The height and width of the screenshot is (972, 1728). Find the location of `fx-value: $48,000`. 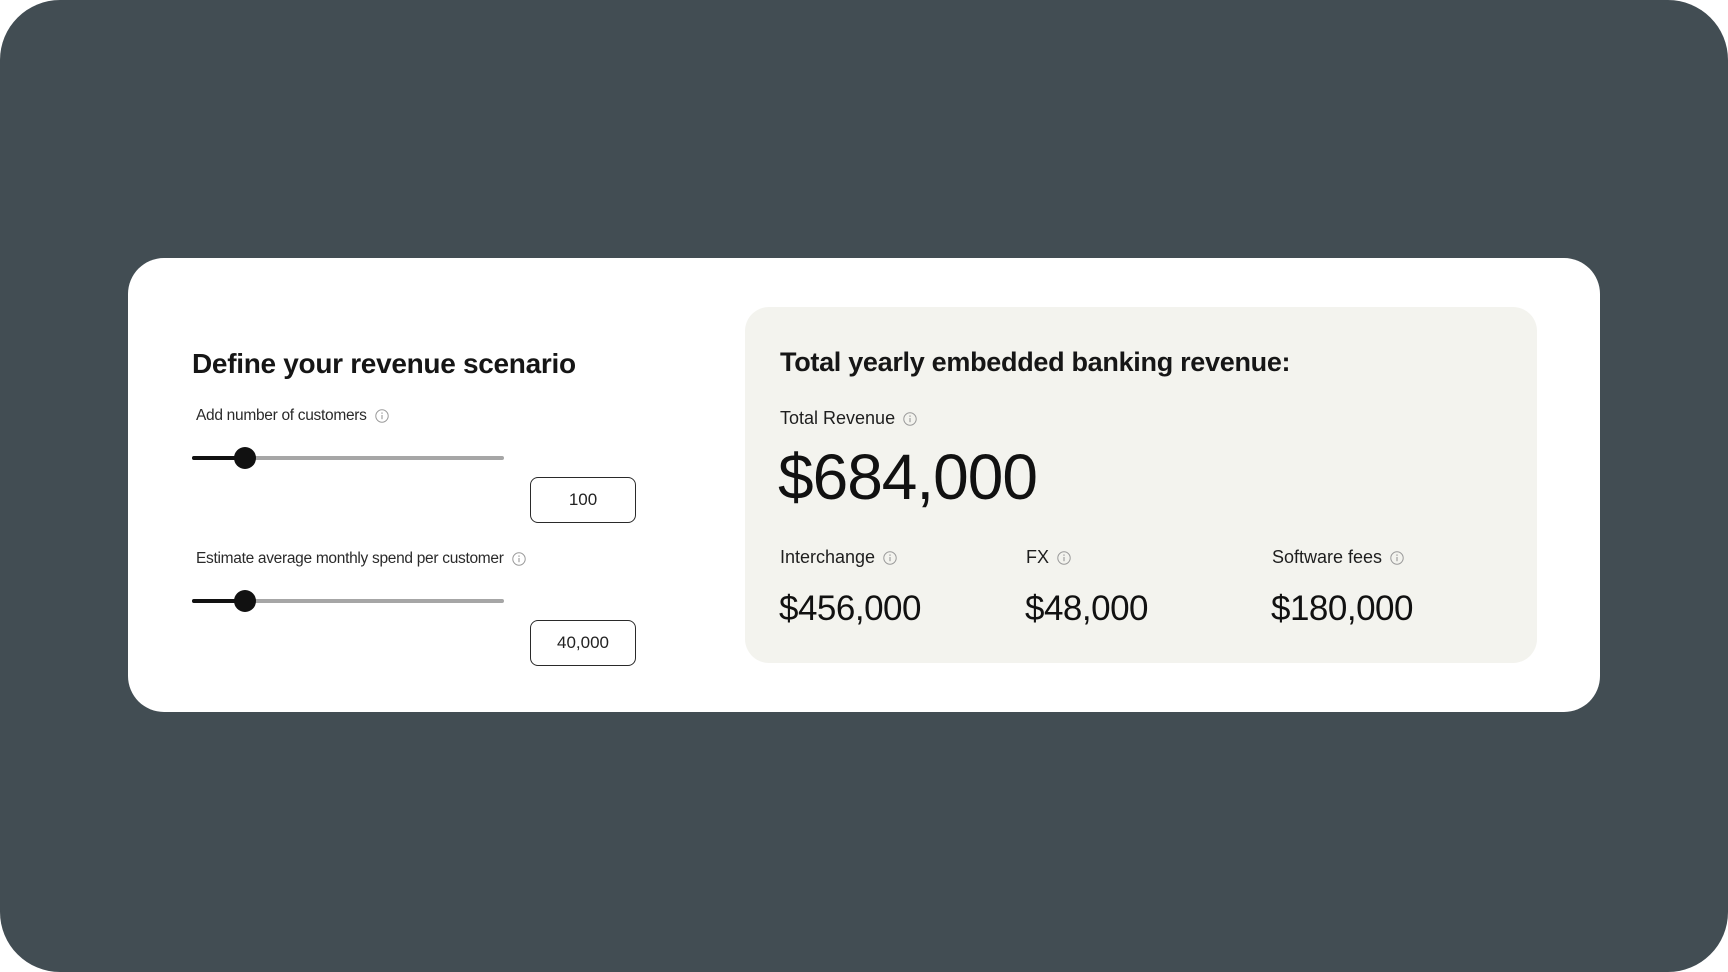

fx-value: $48,000 is located at coordinates (1087, 608).